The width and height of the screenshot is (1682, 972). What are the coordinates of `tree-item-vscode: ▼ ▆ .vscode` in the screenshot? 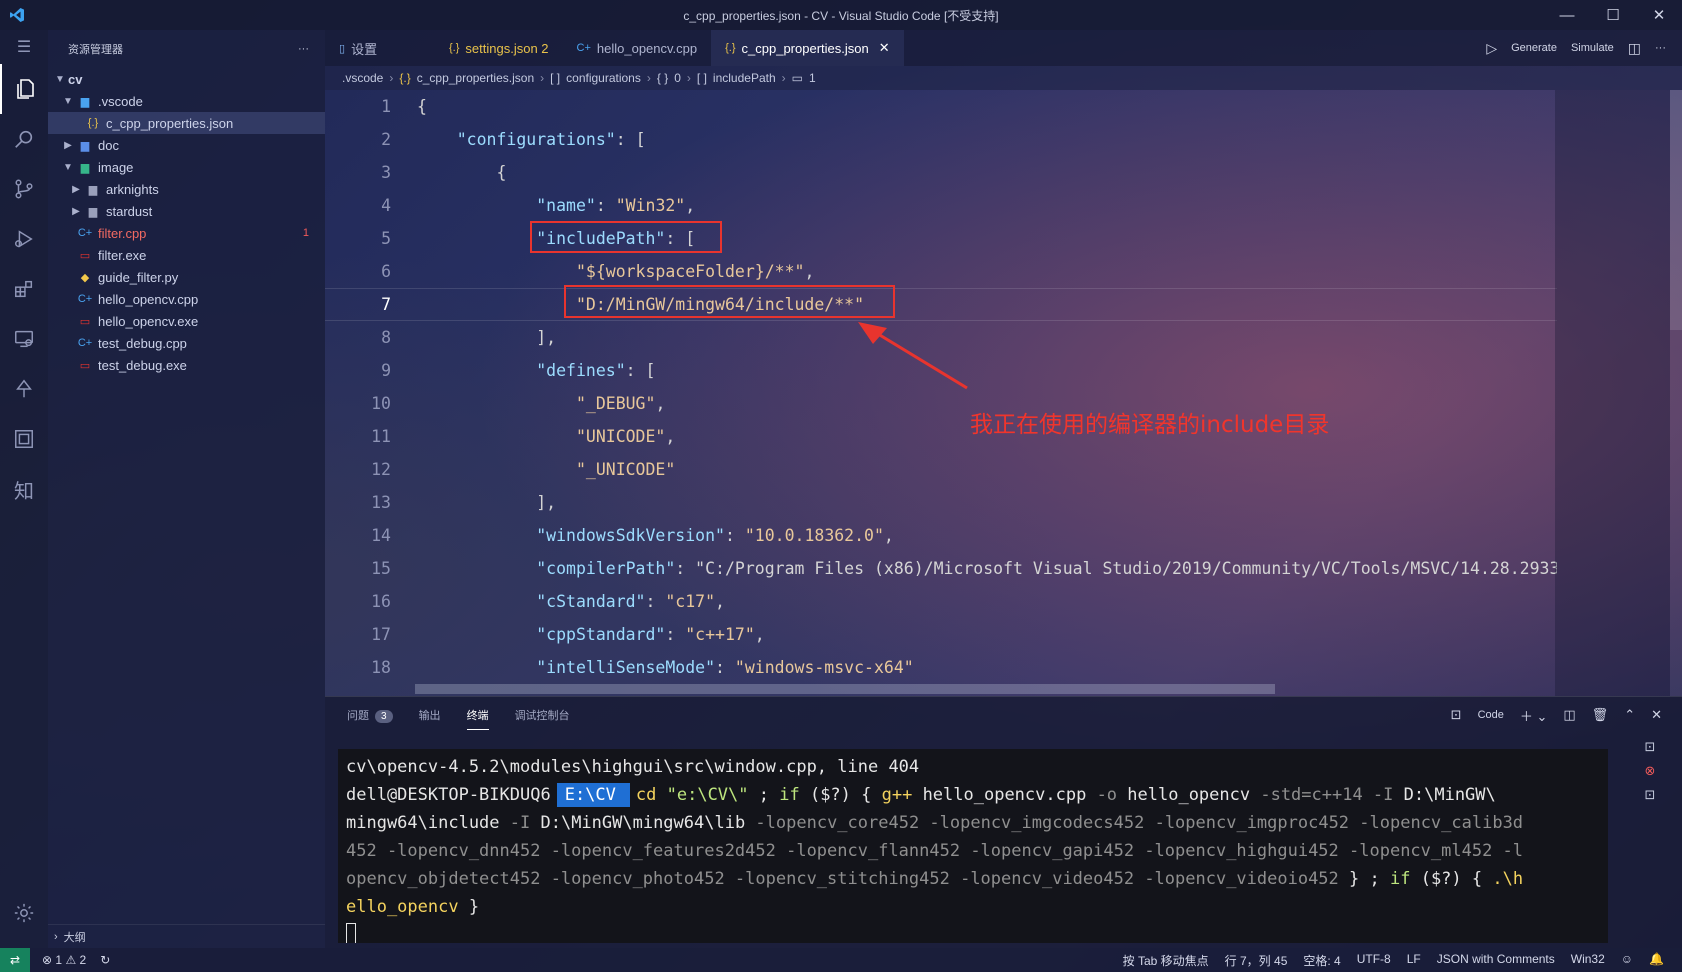 It's located at (186, 101).